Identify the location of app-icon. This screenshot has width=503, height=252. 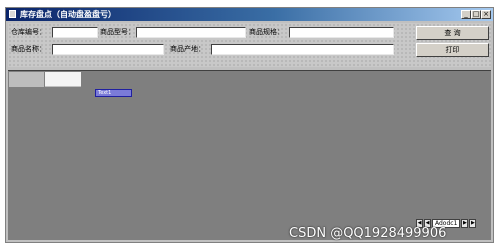
(12, 14).